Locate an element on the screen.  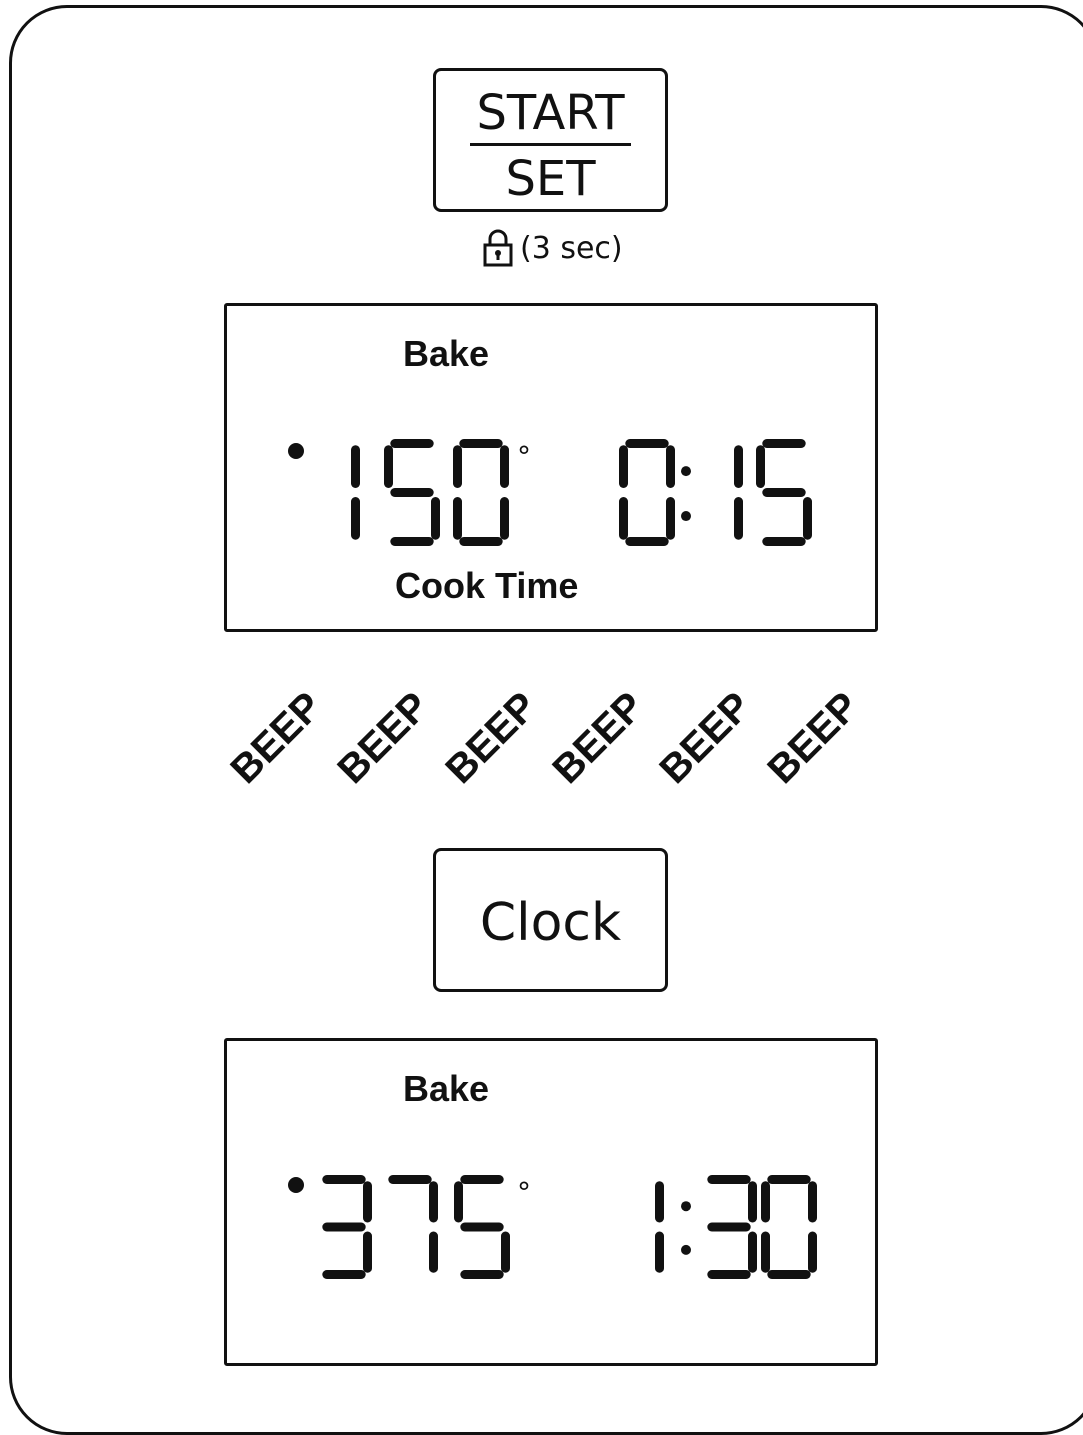
oven-display-1: Bake ° Cook Time is located at coordinates (551, 467).